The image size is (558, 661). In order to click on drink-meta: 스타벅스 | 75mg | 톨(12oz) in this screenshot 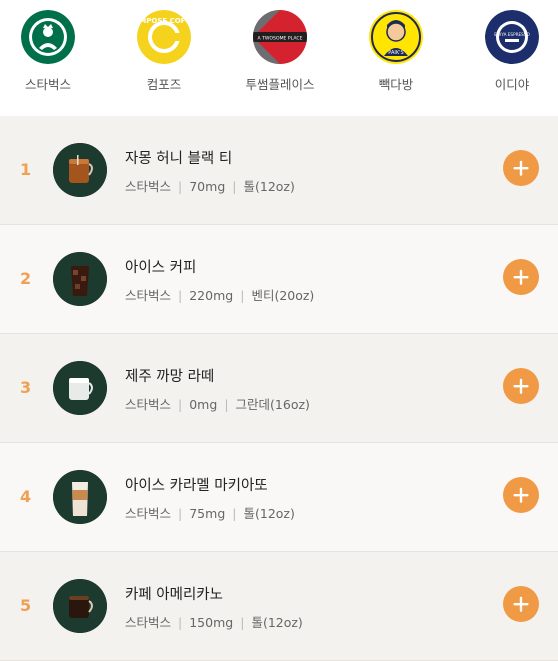, I will do `click(210, 512)`.